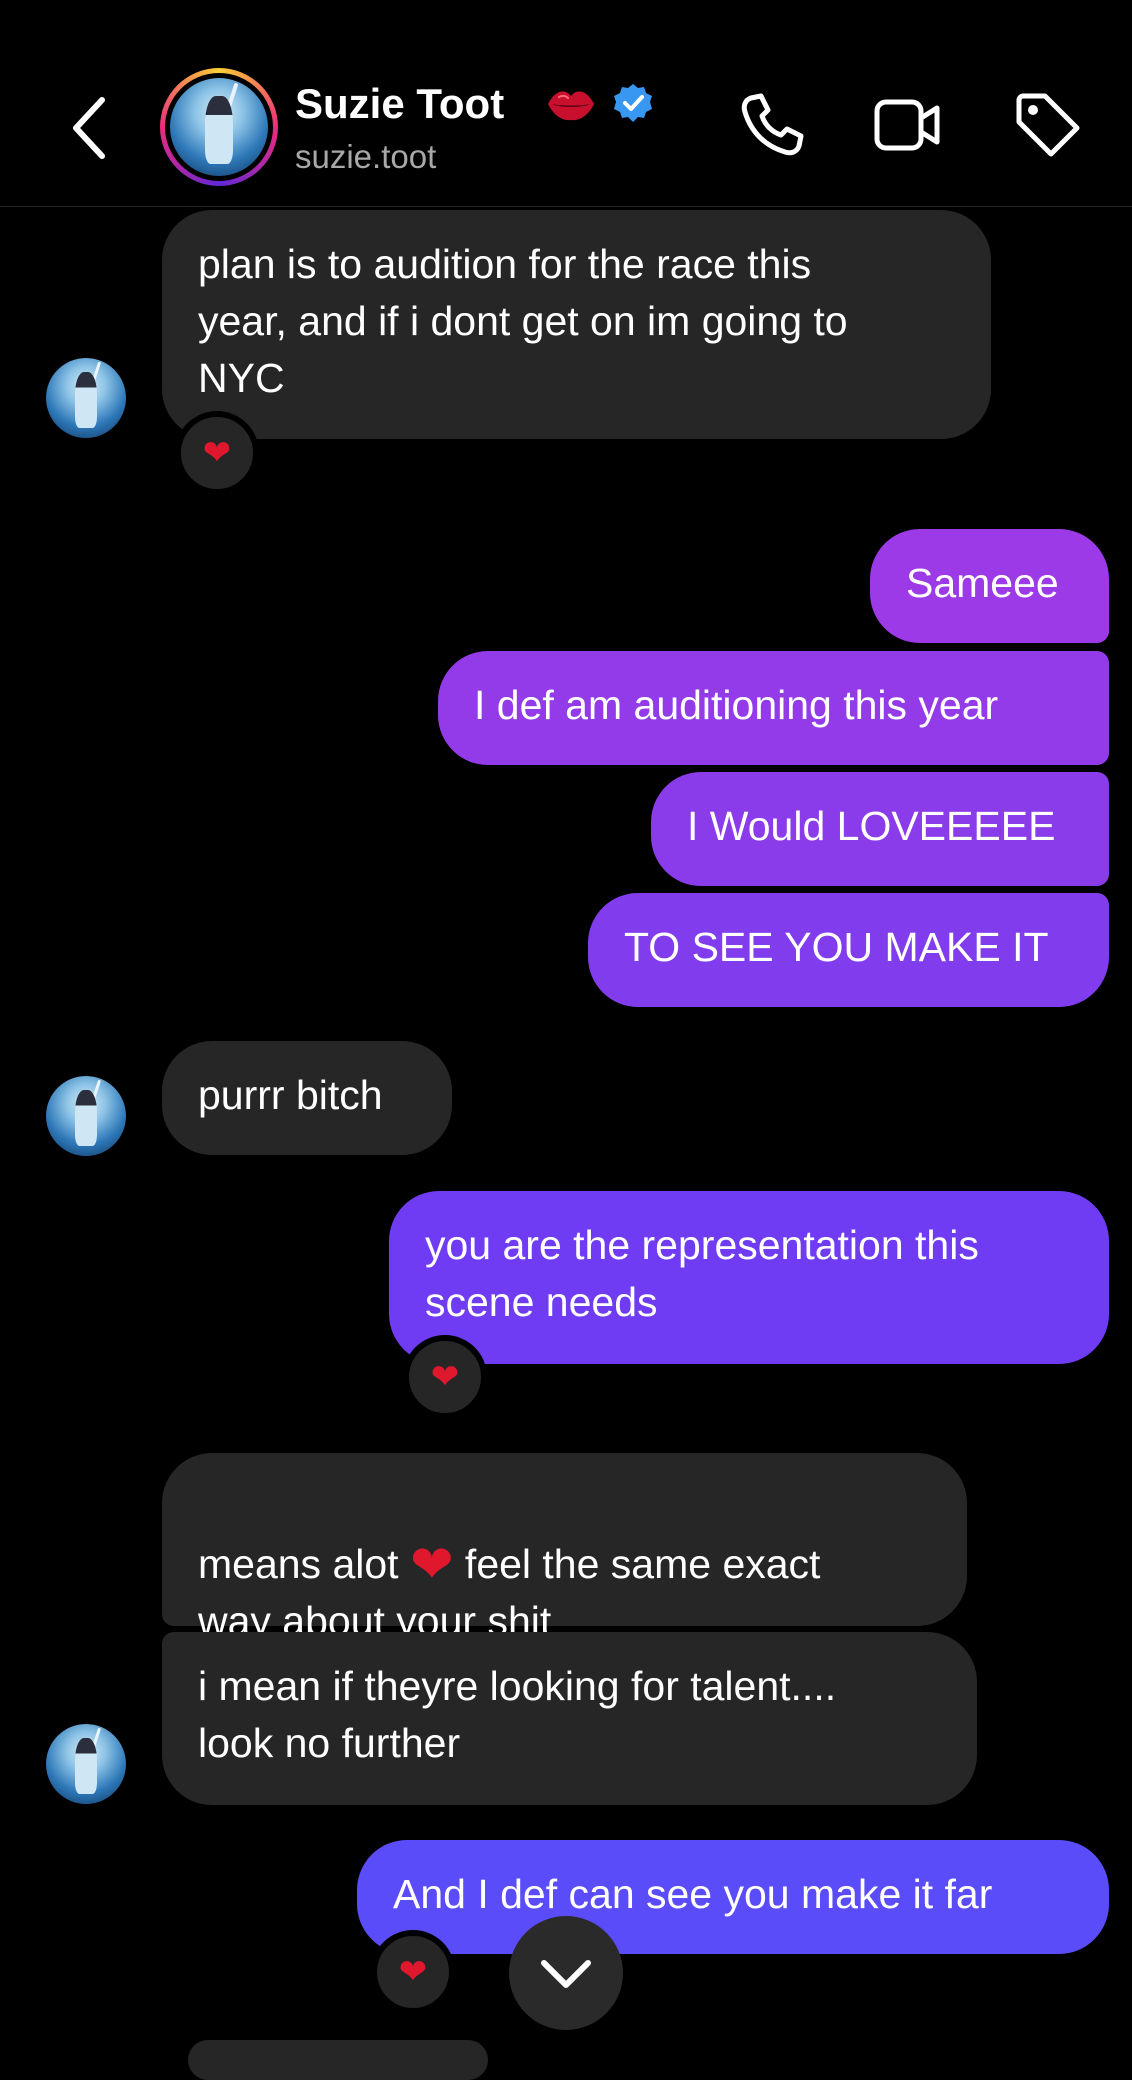 Image resolution: width=1132 pixels, height=2080 pixels. I want to click on chat-header: Suzie Toot suzie.toot, so click(566, 103).